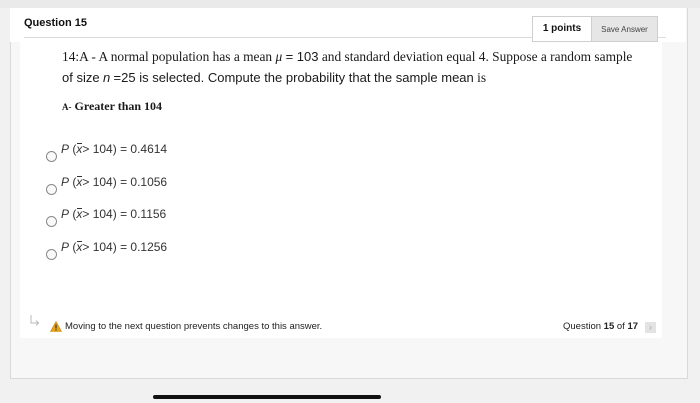  Describe the element at coordinates (279, 56) in the screenshot. I see `mu-symbol: μ` at that location.